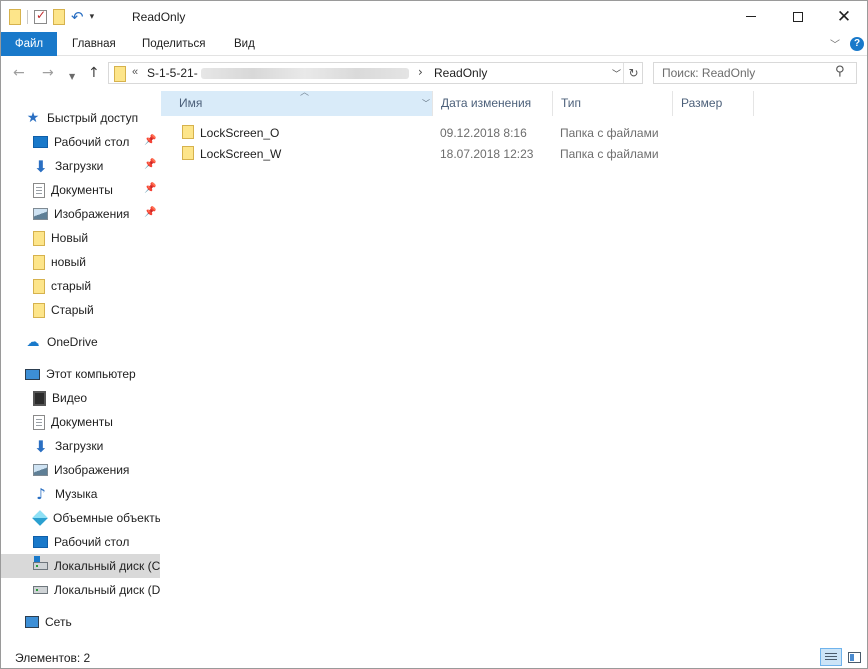 The width and height of the screenshot is (868, 669). I want to click on customize-toolbar-dropdown-icon: ▾, so click(92, 17).